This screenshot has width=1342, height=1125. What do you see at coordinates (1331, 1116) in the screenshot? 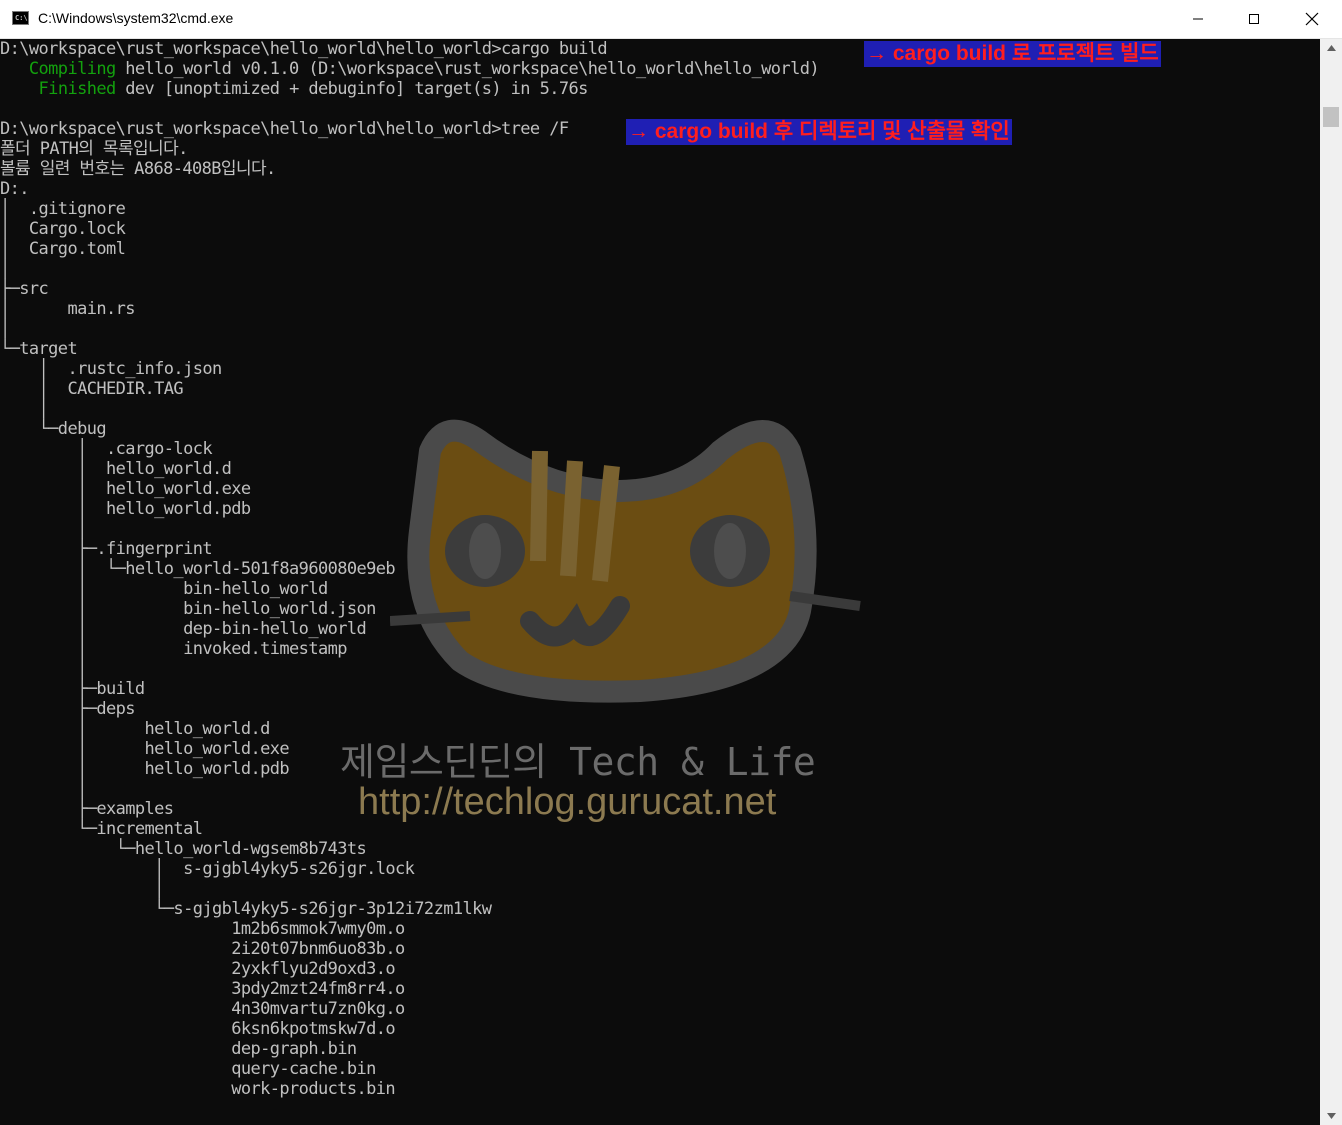
I see `scroll-down-button` at bounding box center [1331, 1116].